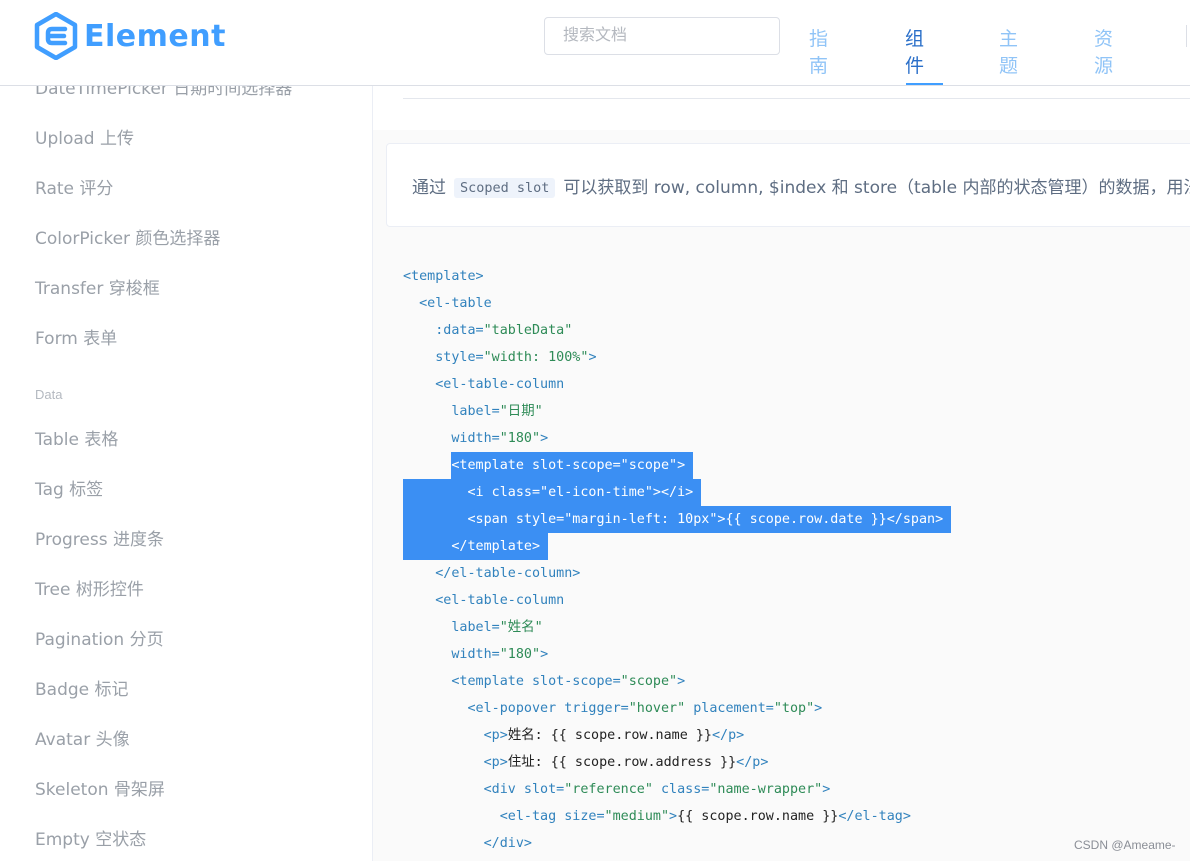  I want to click on sidebar-item-pagination: Pagination 分页, so click(99, 637).